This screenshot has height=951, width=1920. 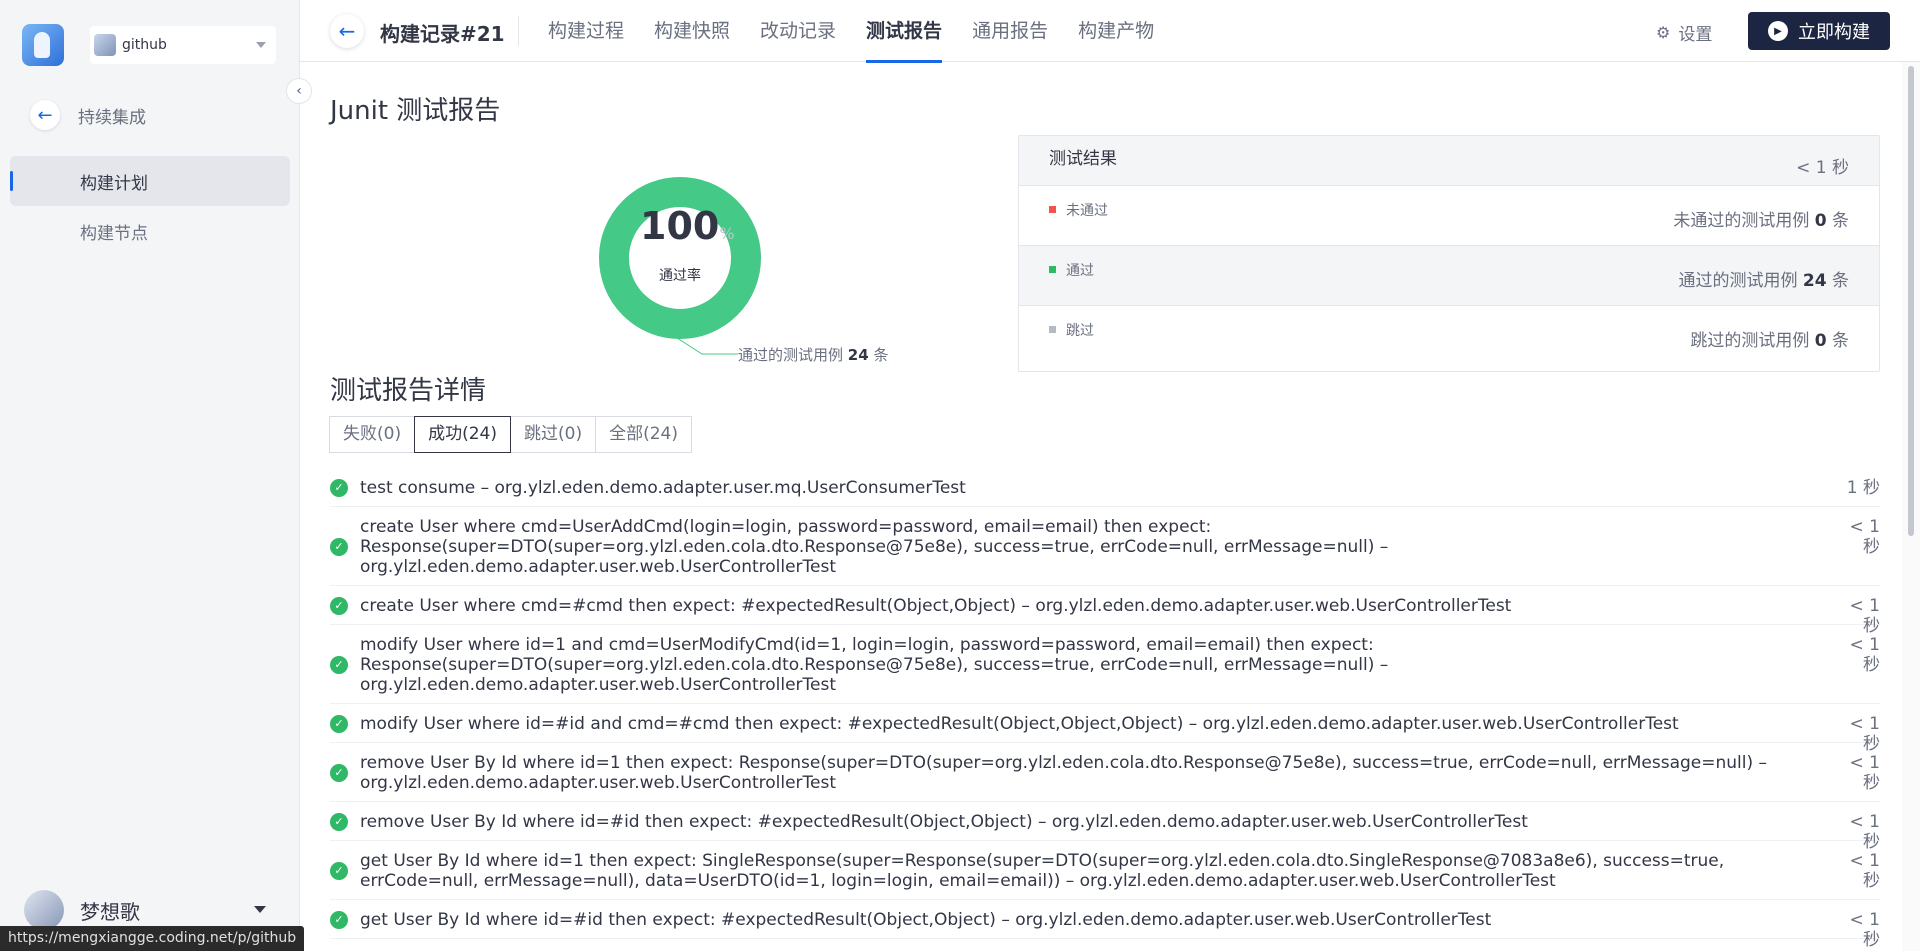 I want to click on sidebar-item-build-plan: 构建计划, so click(x=150, y=181).